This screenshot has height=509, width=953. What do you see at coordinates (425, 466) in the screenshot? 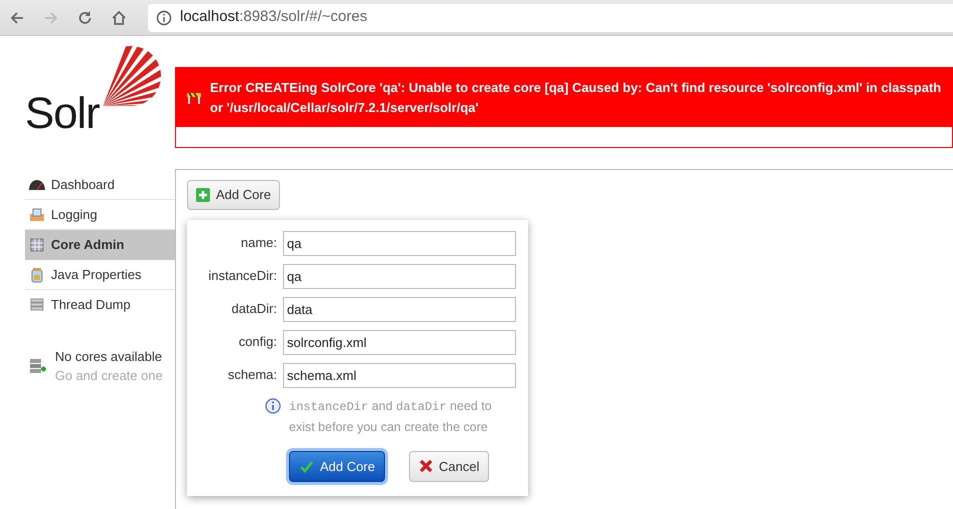
I see `close-icon` at bounding box center [425, 466].